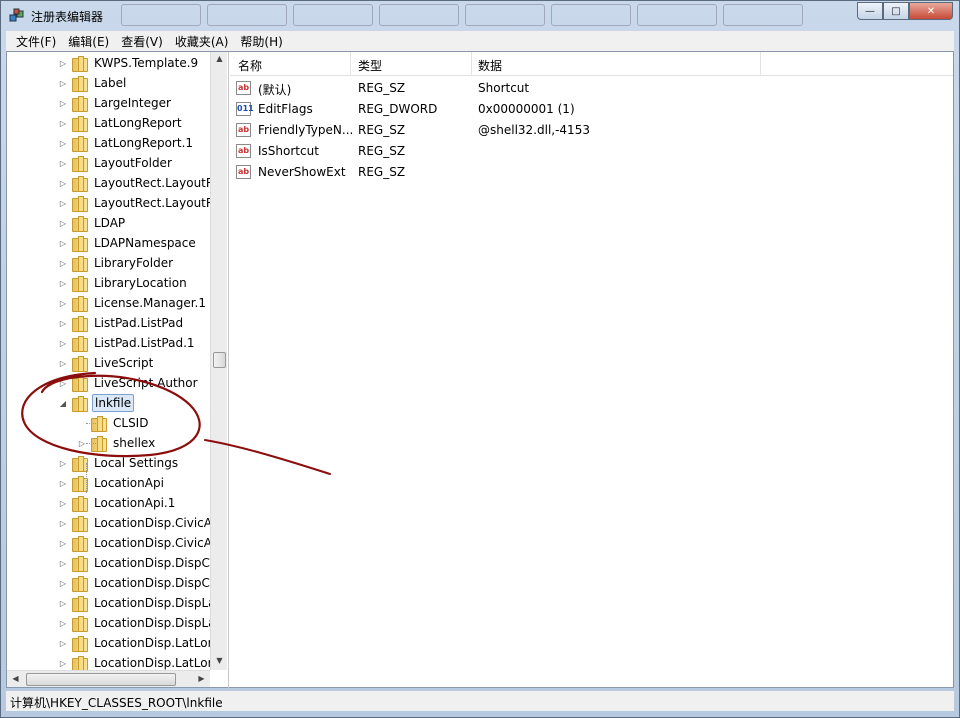 This screenshot has width=960, height=718. I want to click on value-row: ab NeverShowExt REG_SZ, so click(591, 172).